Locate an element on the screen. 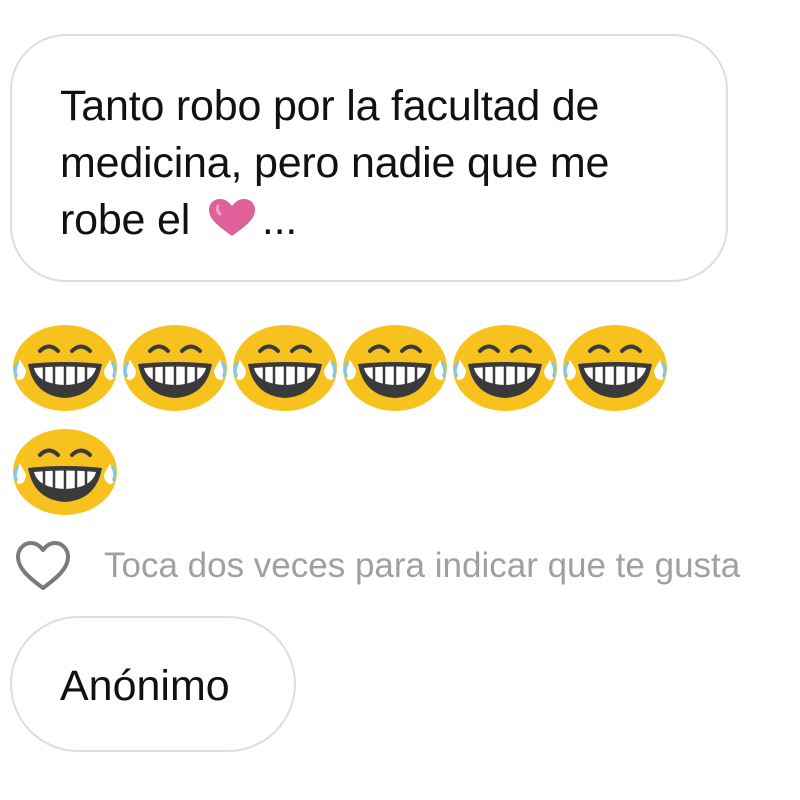 The image size is (800, 800). sender-name: Anónimo is located at coordinates (145, 686).